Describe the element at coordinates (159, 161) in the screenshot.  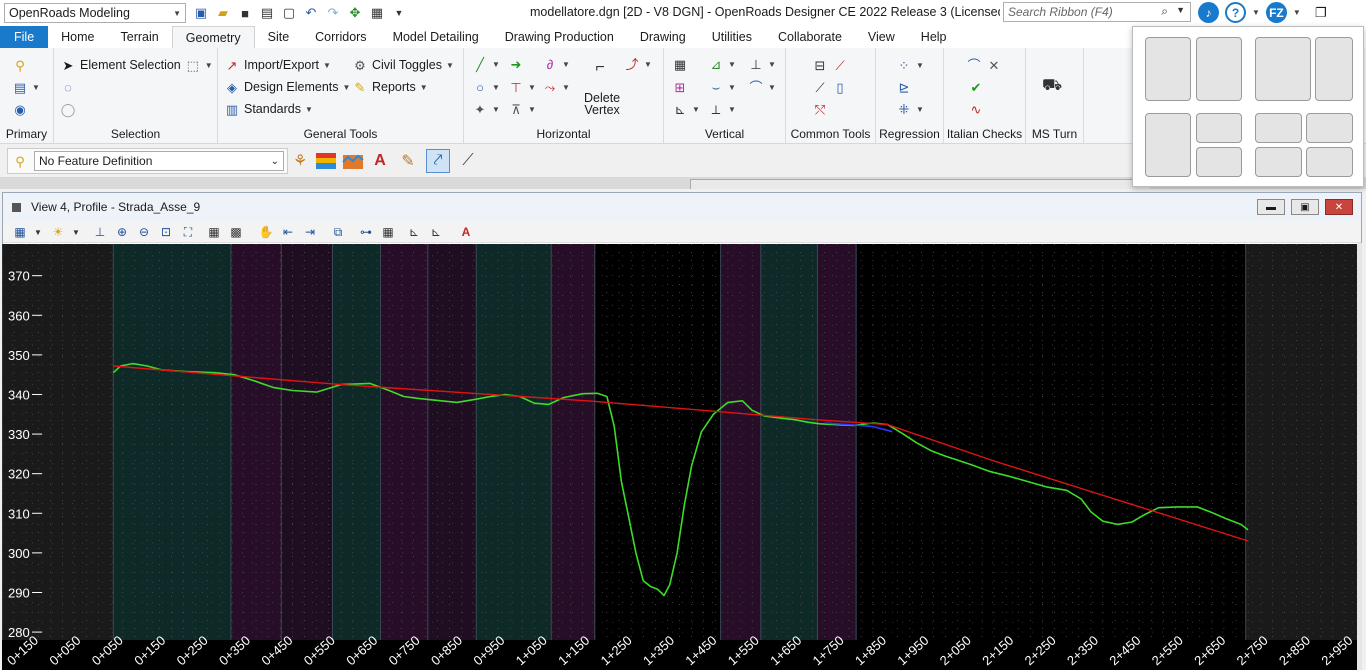
I see `feature-definition-dropdown: No Feature Definition ⌄` at that location.